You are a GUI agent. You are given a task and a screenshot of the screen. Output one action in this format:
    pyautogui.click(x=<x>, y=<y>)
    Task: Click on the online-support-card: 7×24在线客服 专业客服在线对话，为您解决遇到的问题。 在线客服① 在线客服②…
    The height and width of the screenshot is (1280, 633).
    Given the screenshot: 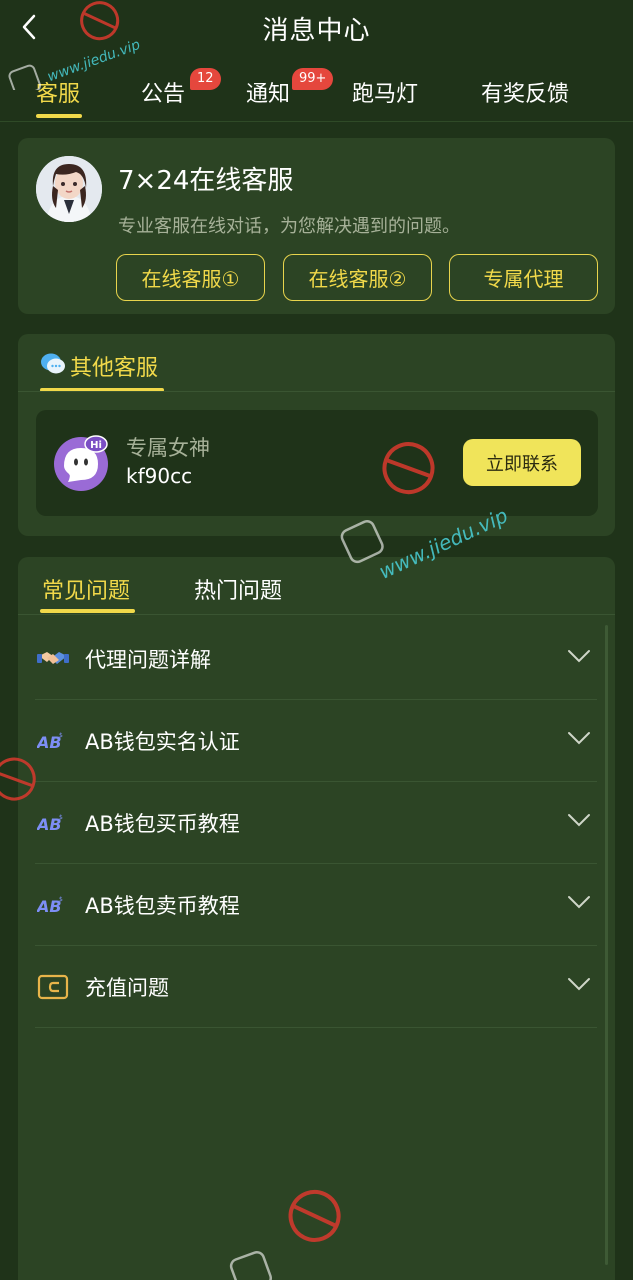 What is the action you would take?
    pyautogui.click(x=316, y=226)
    